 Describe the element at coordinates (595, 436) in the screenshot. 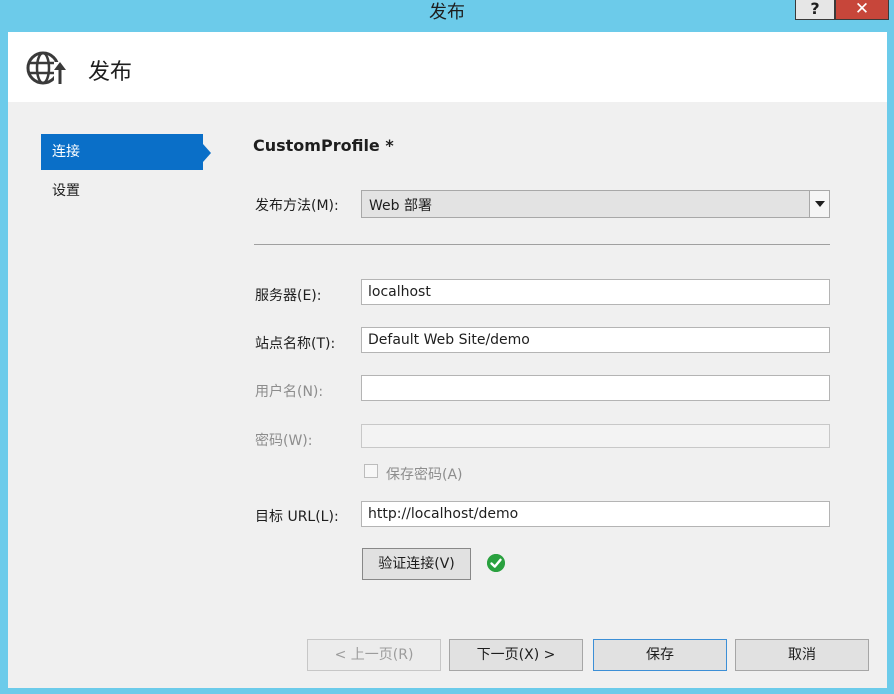

I see `password-input` at that location.